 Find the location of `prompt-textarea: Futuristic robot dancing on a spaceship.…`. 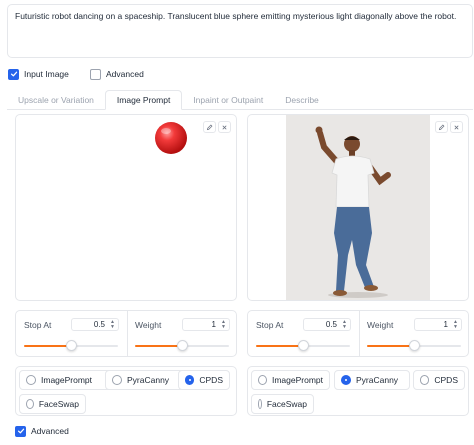

prompt-textarea: Futuristic robot dancing on a spaceship.… is located at coordinates (240, 31).